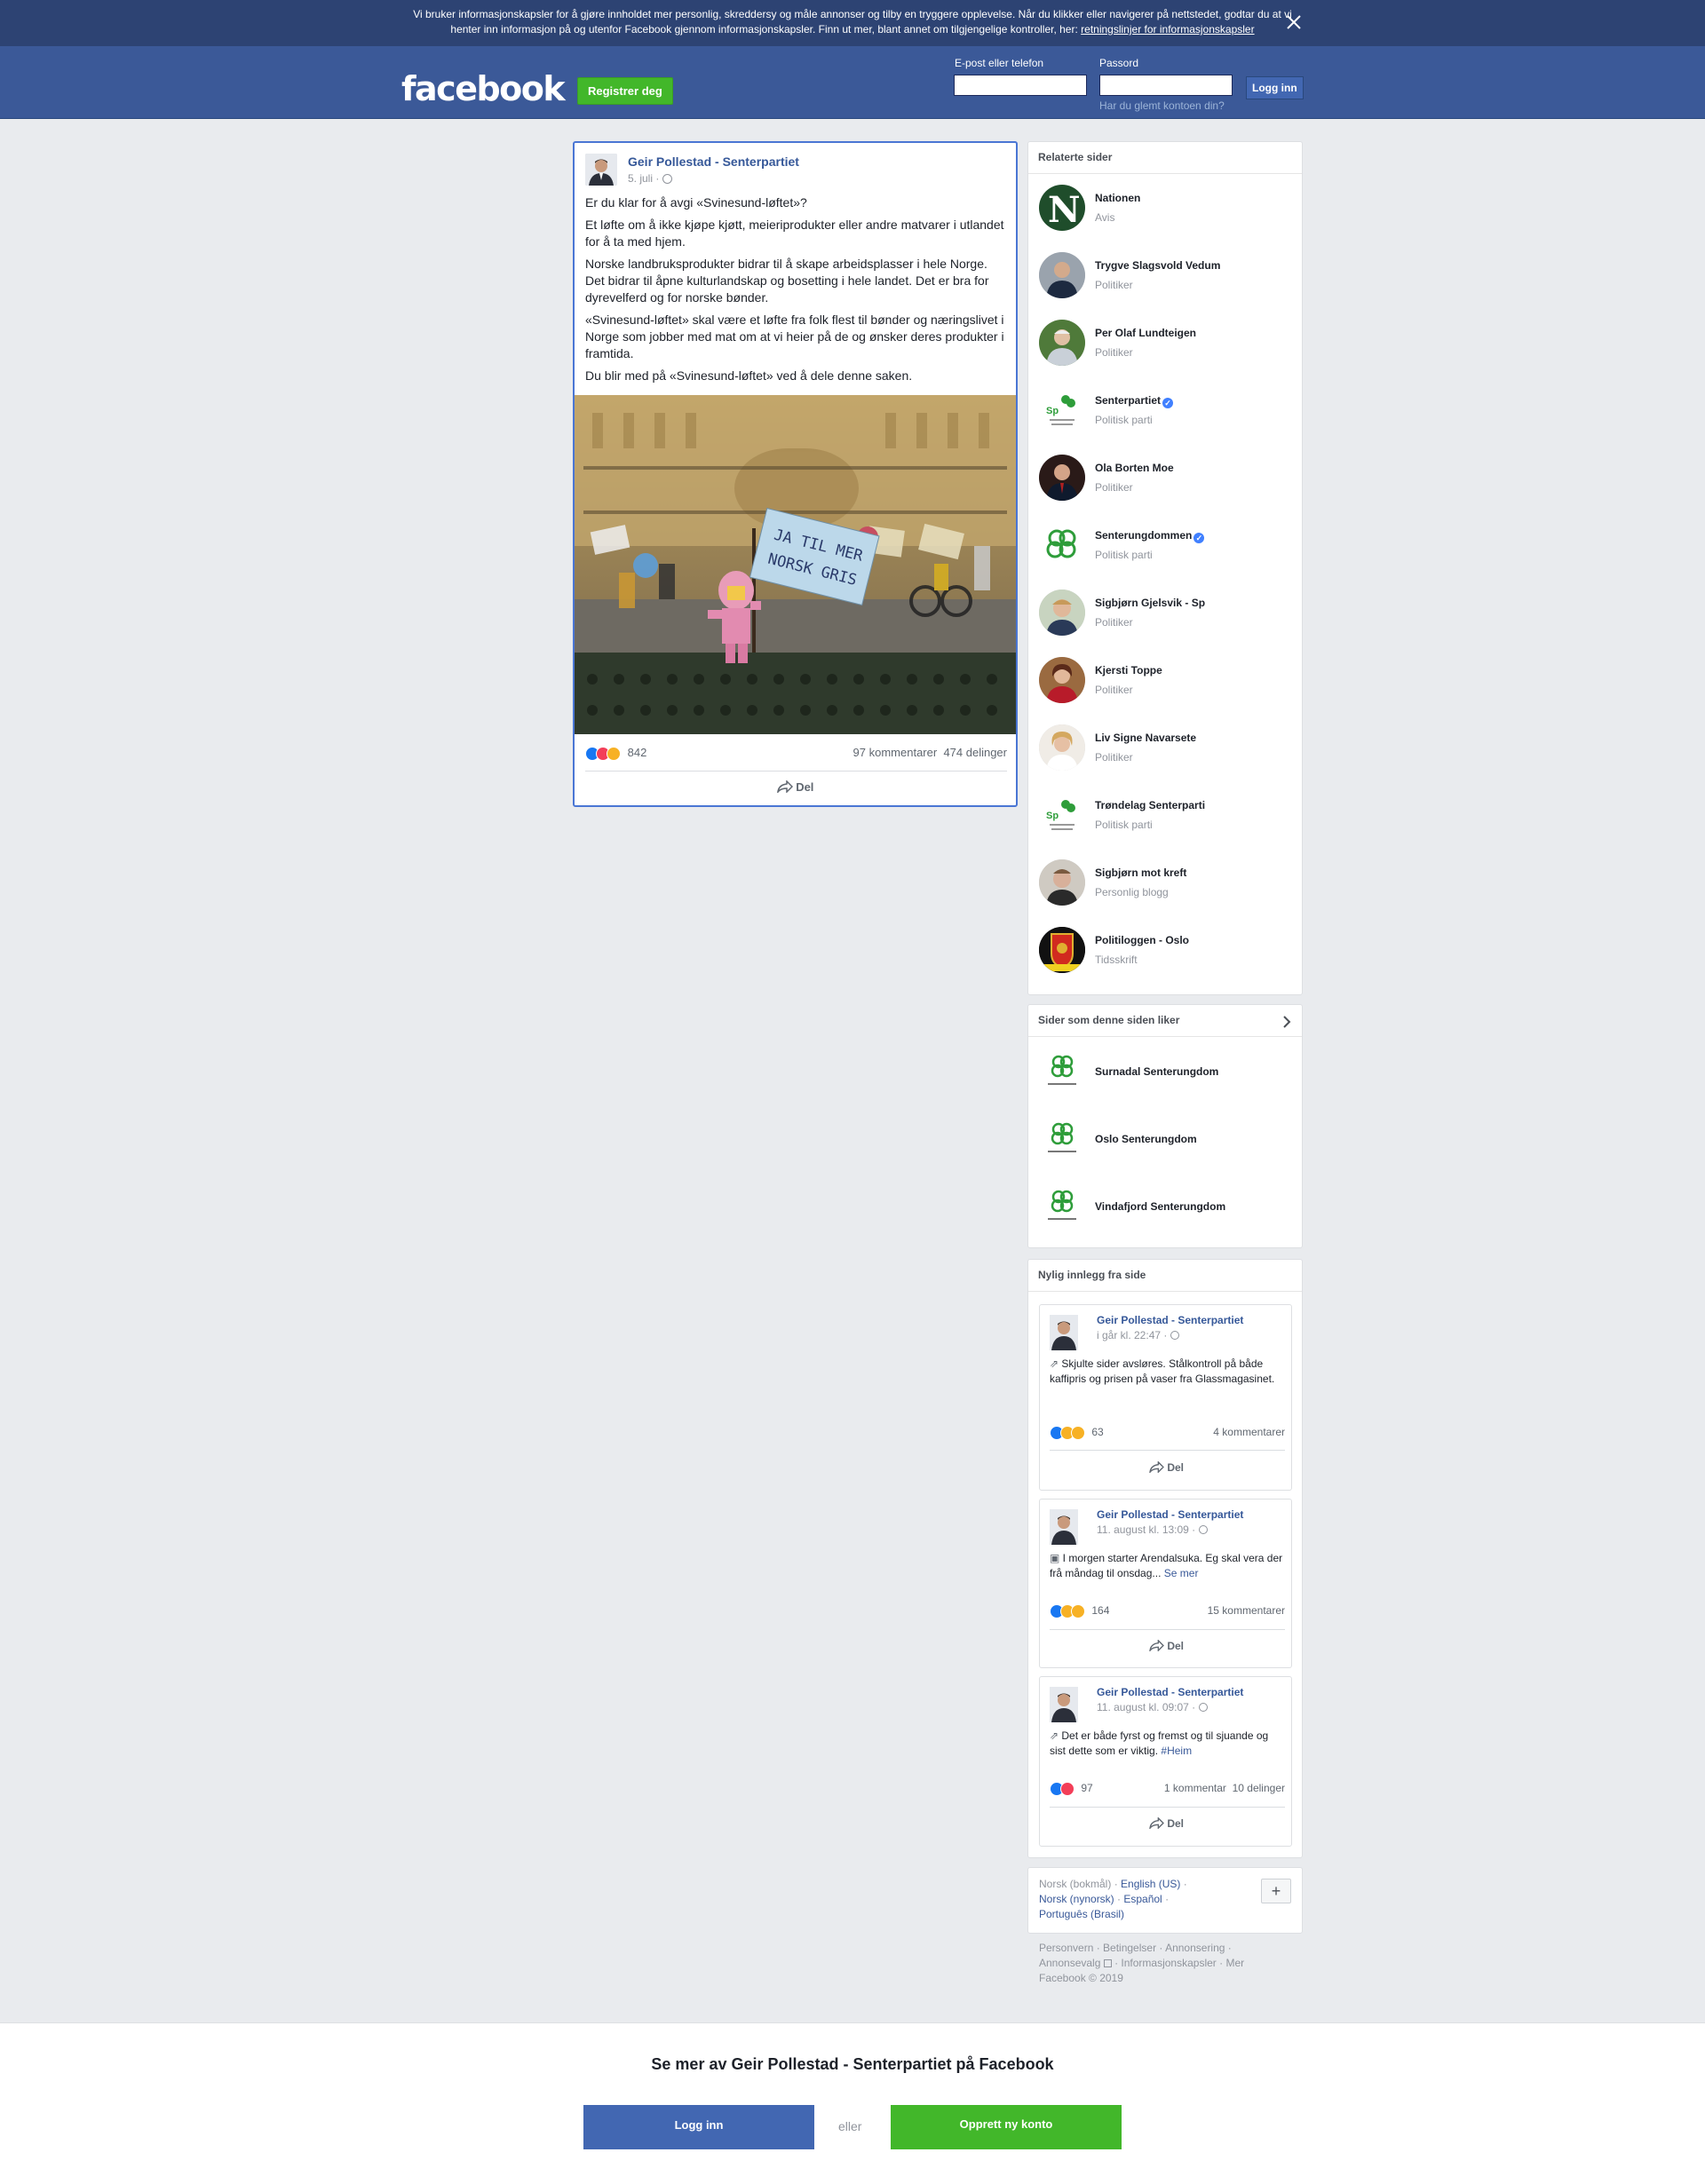 This screenshot has width=1705, height=2184. Describe the element at coordinates (1119, 63) in the screenshot. I see `password-label: Passord` at that location.